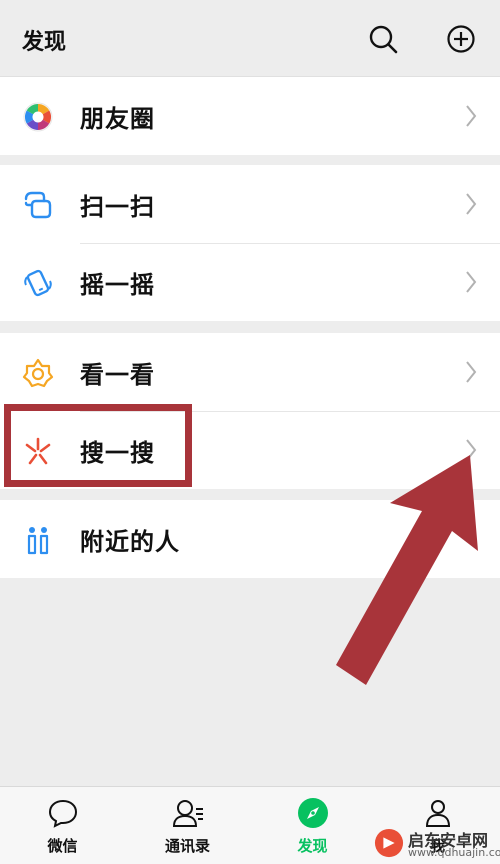 This screenshot has width=500, height=864. What do you see at coordinates (250, 204) in the screenshot?
I see `list-item-scan: 扫一扫` at bounding box center [250, 204].